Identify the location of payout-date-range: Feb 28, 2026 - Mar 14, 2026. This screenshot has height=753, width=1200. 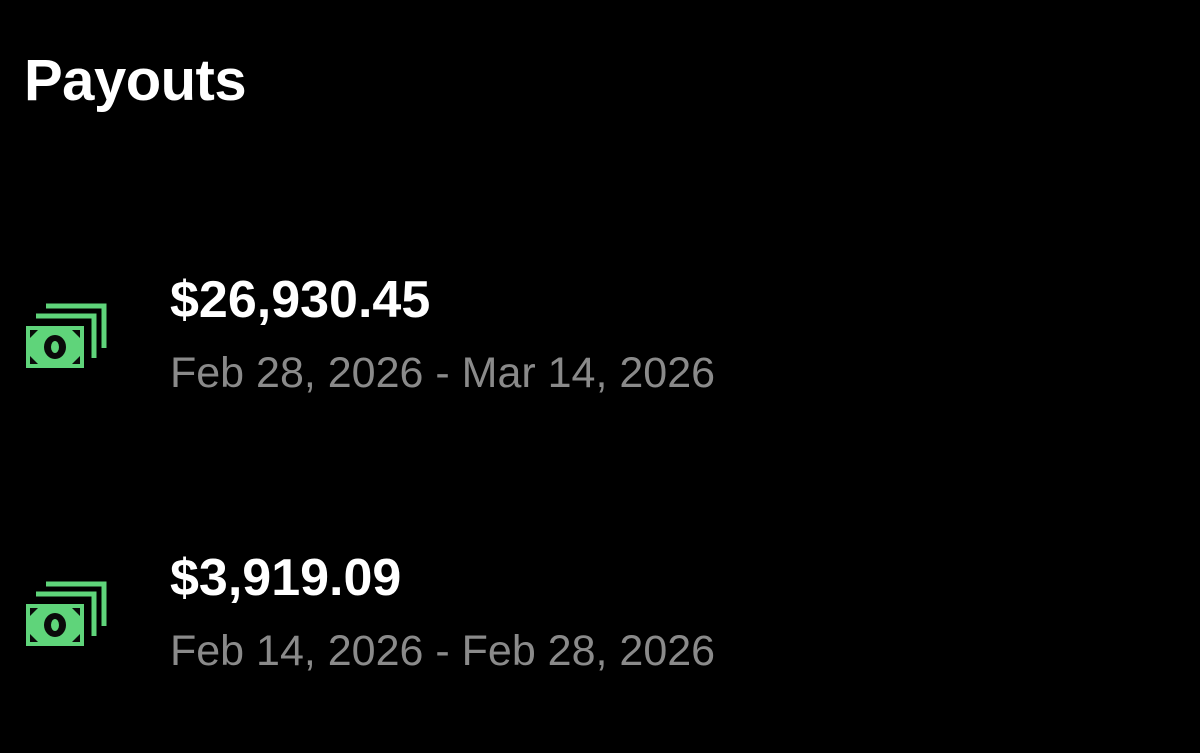
(443, 373).